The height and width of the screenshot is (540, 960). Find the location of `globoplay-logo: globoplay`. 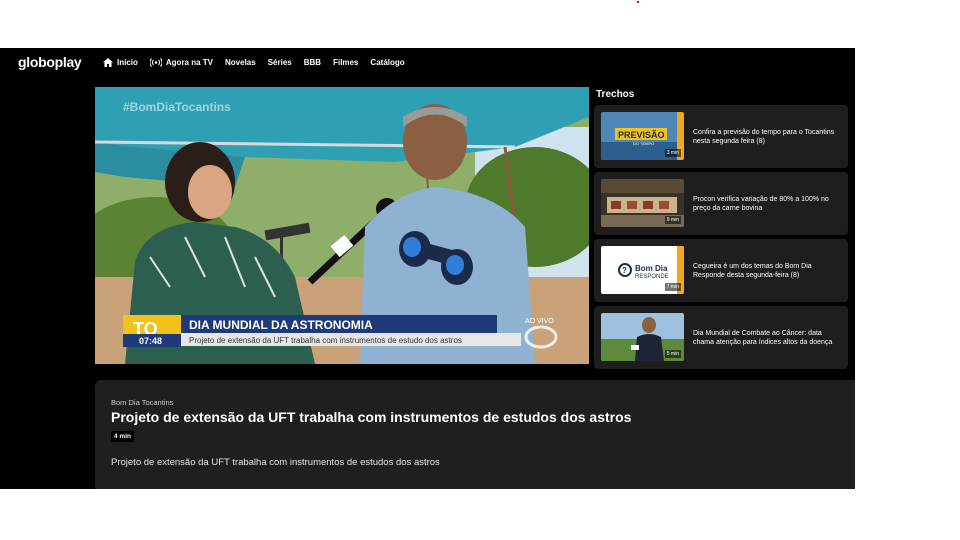

globoplay-logo: globoplay is located at coordinates (50, 62).